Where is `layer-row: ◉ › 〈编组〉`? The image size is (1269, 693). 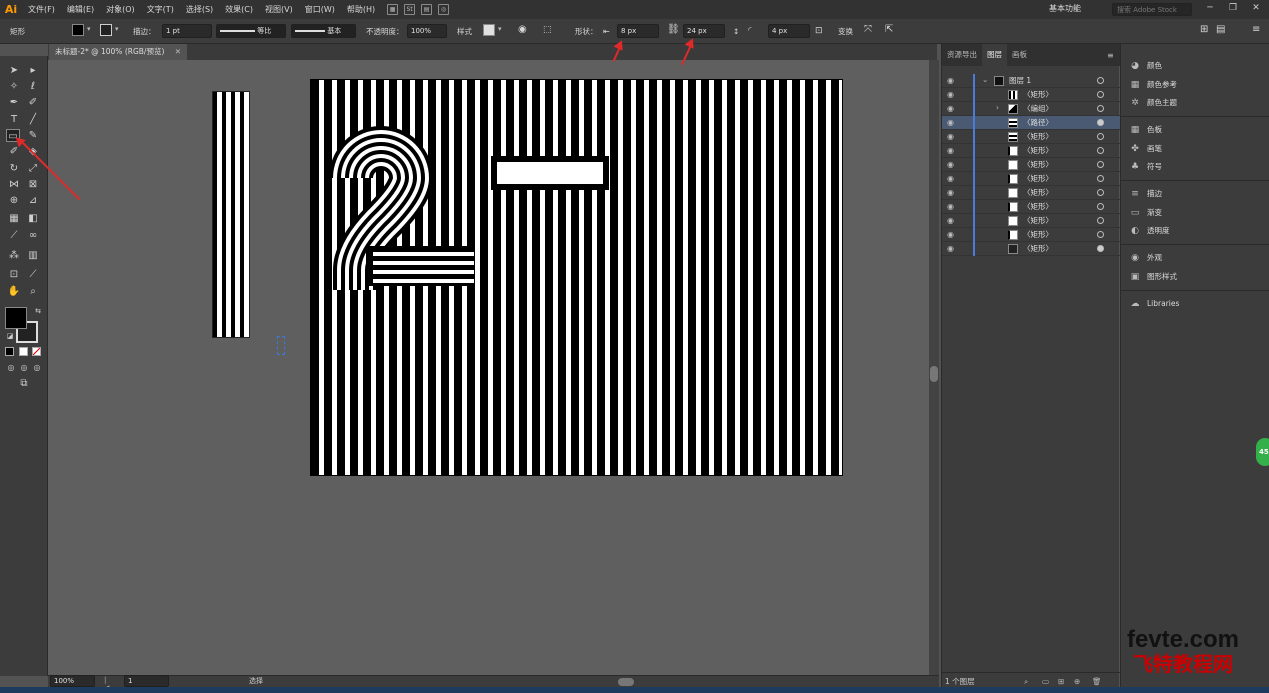
layer-row: ◉ › 〈编组〉 is located at coordinates (1031, 109).